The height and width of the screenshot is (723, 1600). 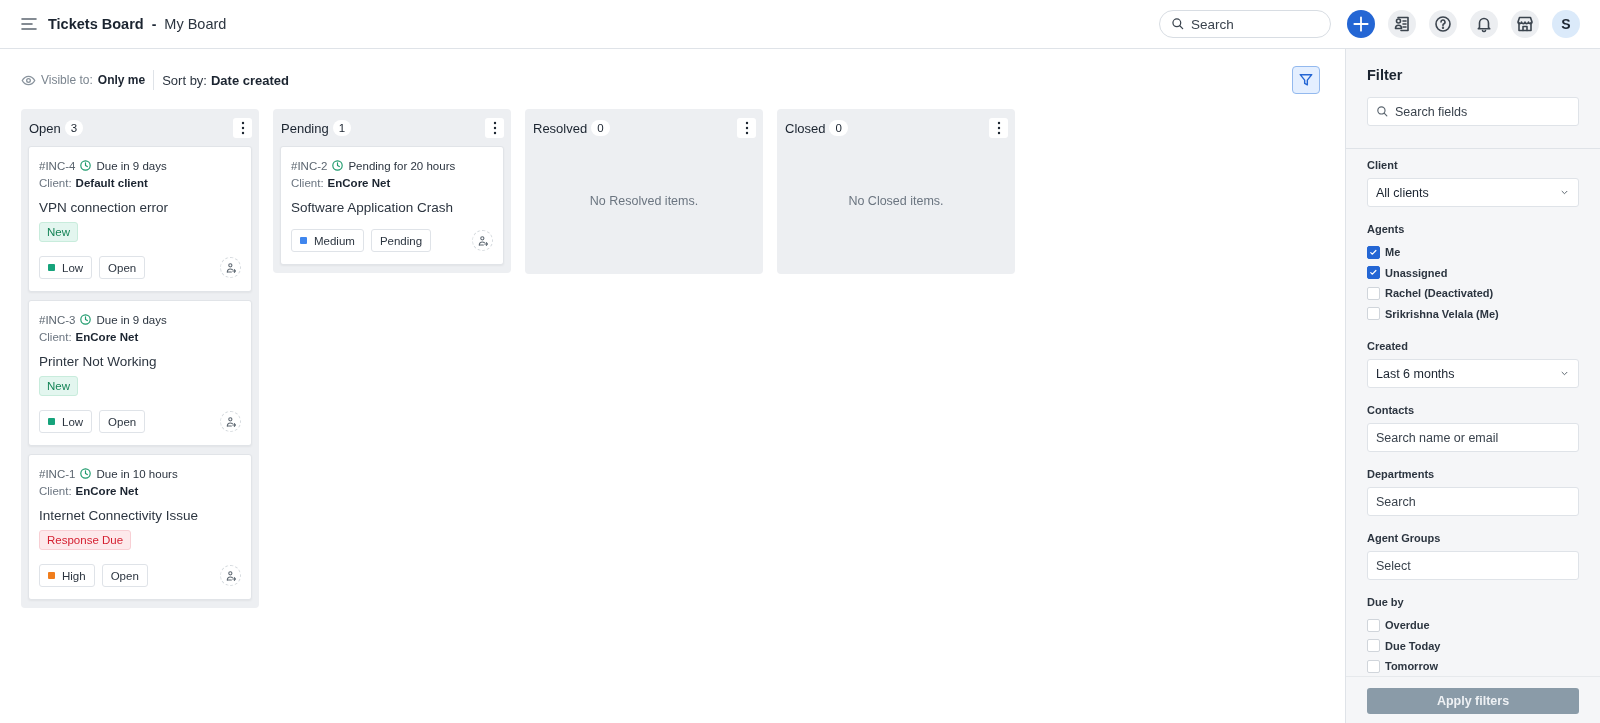 I want to click on checkbox-label: Me, so click(x=1393, y=252).